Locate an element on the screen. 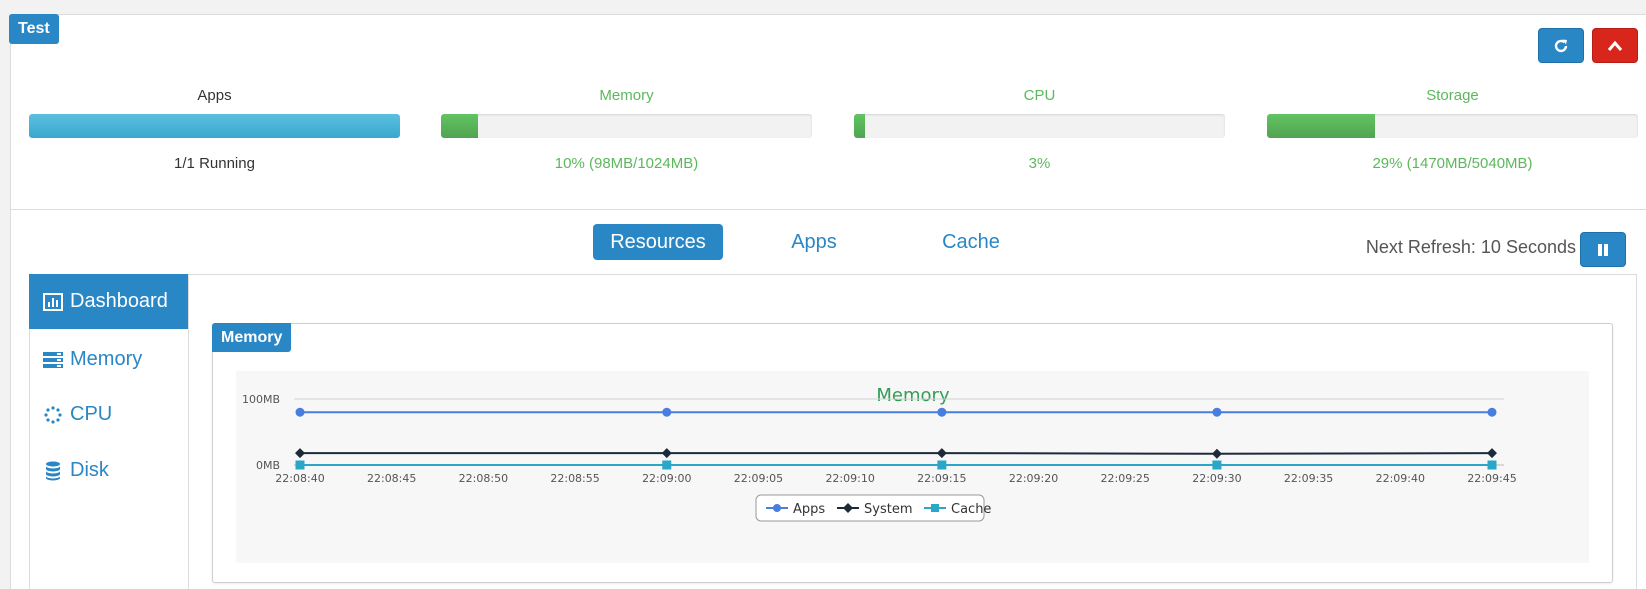 This screenshot has width=1646, height=589. stat-storage: Storage 29% (1470MB/5040MB) is located at coordinates (1452, 129).